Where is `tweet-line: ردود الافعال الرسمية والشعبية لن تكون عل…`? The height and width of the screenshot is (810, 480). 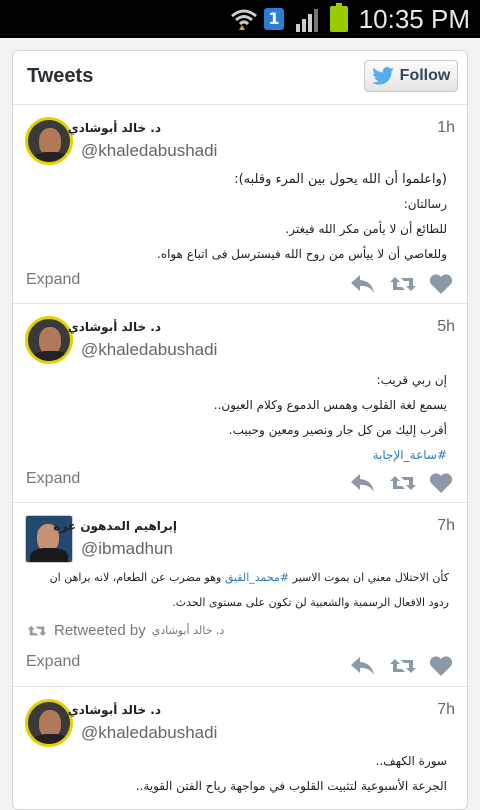
tweet-line: ردود الافعال الرسمية والشعبية لن تكون عل… is located at coordinates (310, 602).